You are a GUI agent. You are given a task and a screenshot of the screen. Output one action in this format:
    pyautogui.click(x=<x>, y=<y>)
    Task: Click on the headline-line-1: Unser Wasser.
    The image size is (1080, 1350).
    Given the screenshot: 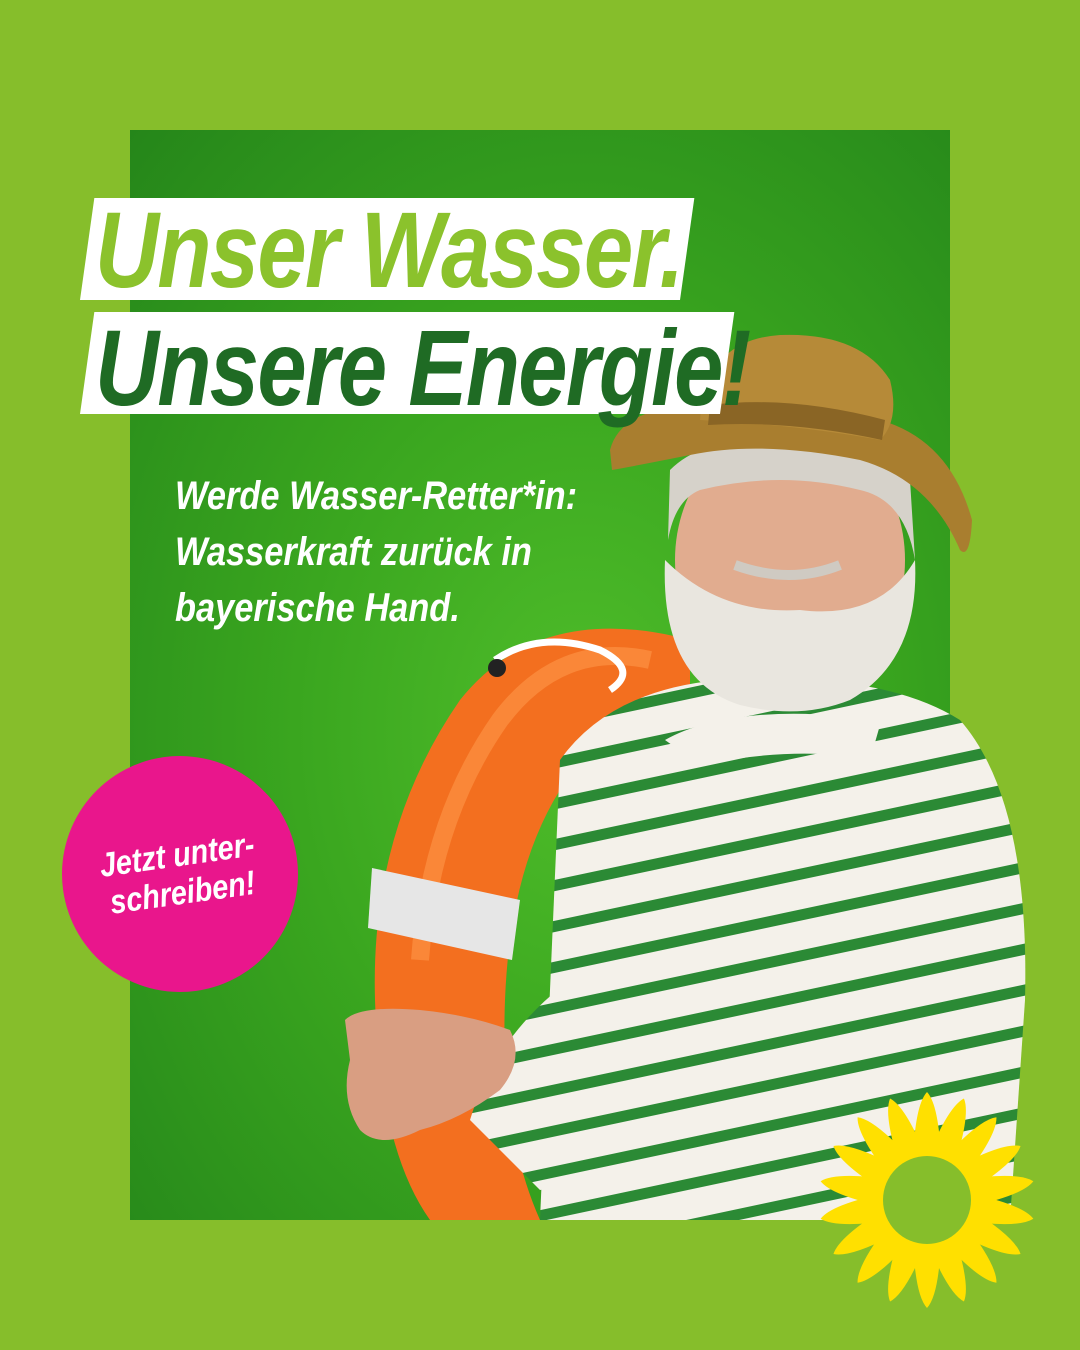 What is the action you would take?
    pyautogui.click(x=389, y=249)
    